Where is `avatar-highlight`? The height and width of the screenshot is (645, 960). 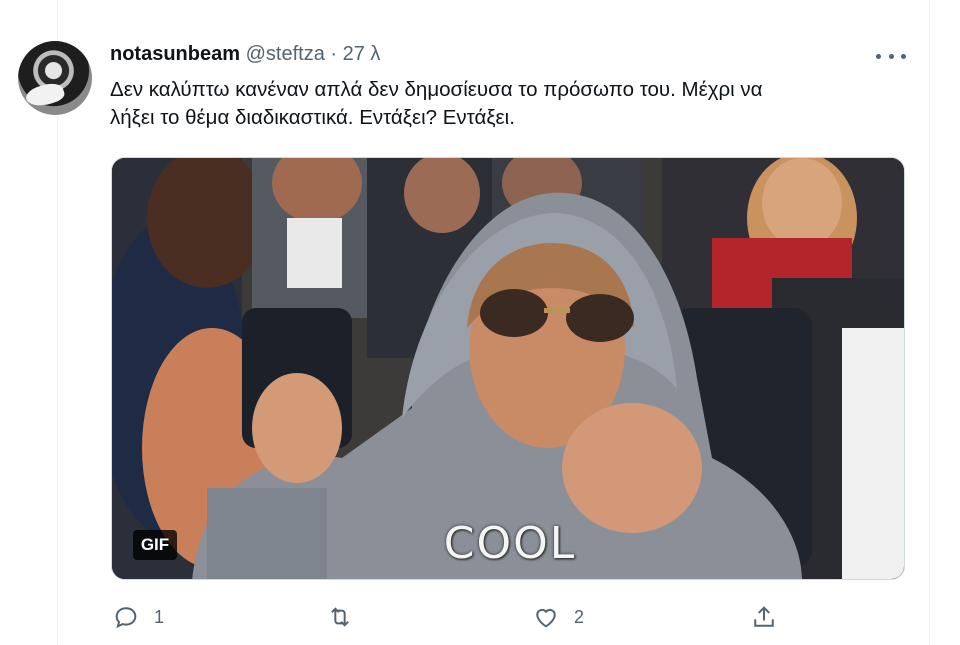 avatar-highlight is located at coordinates (45, 95).